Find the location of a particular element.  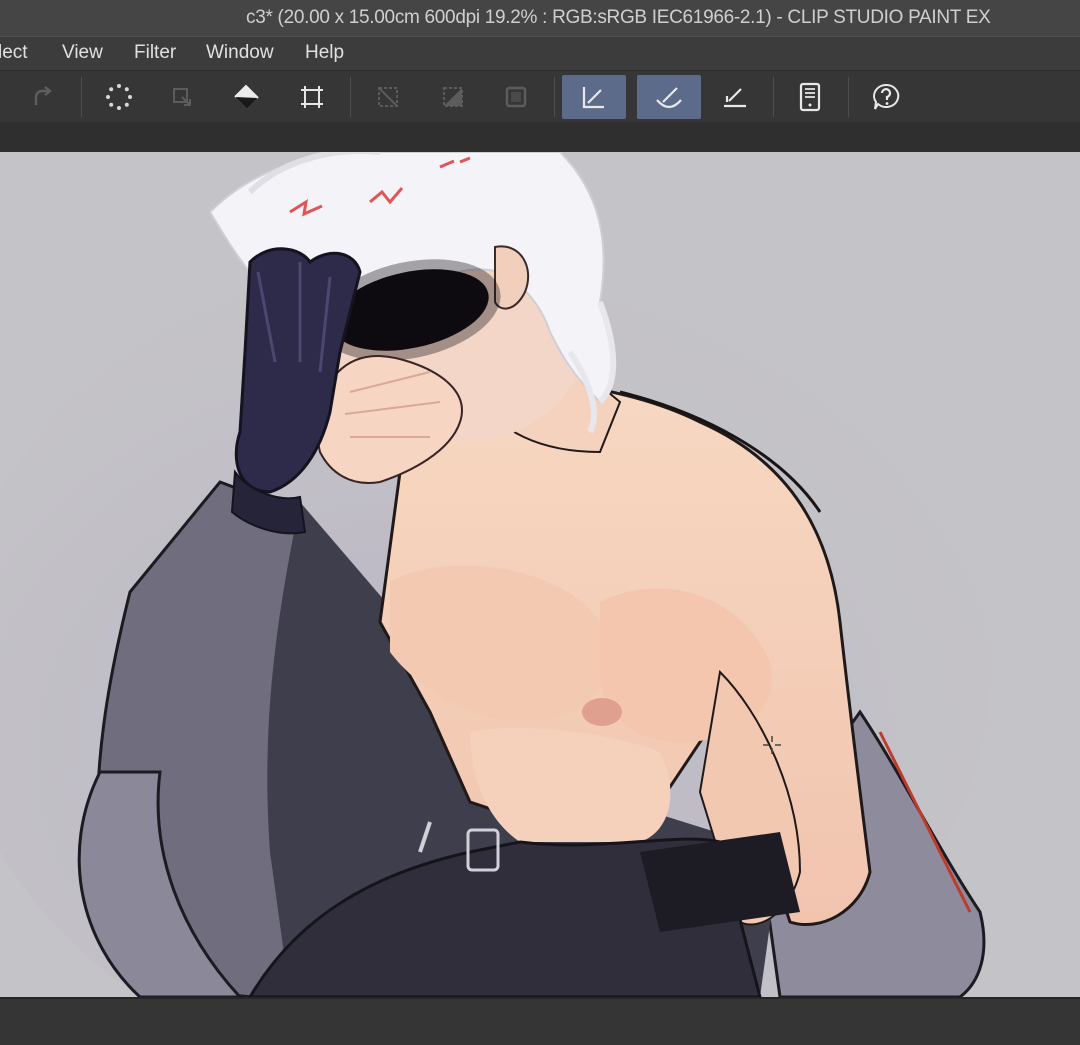

device-view-button is located at coordinates (810, 97).